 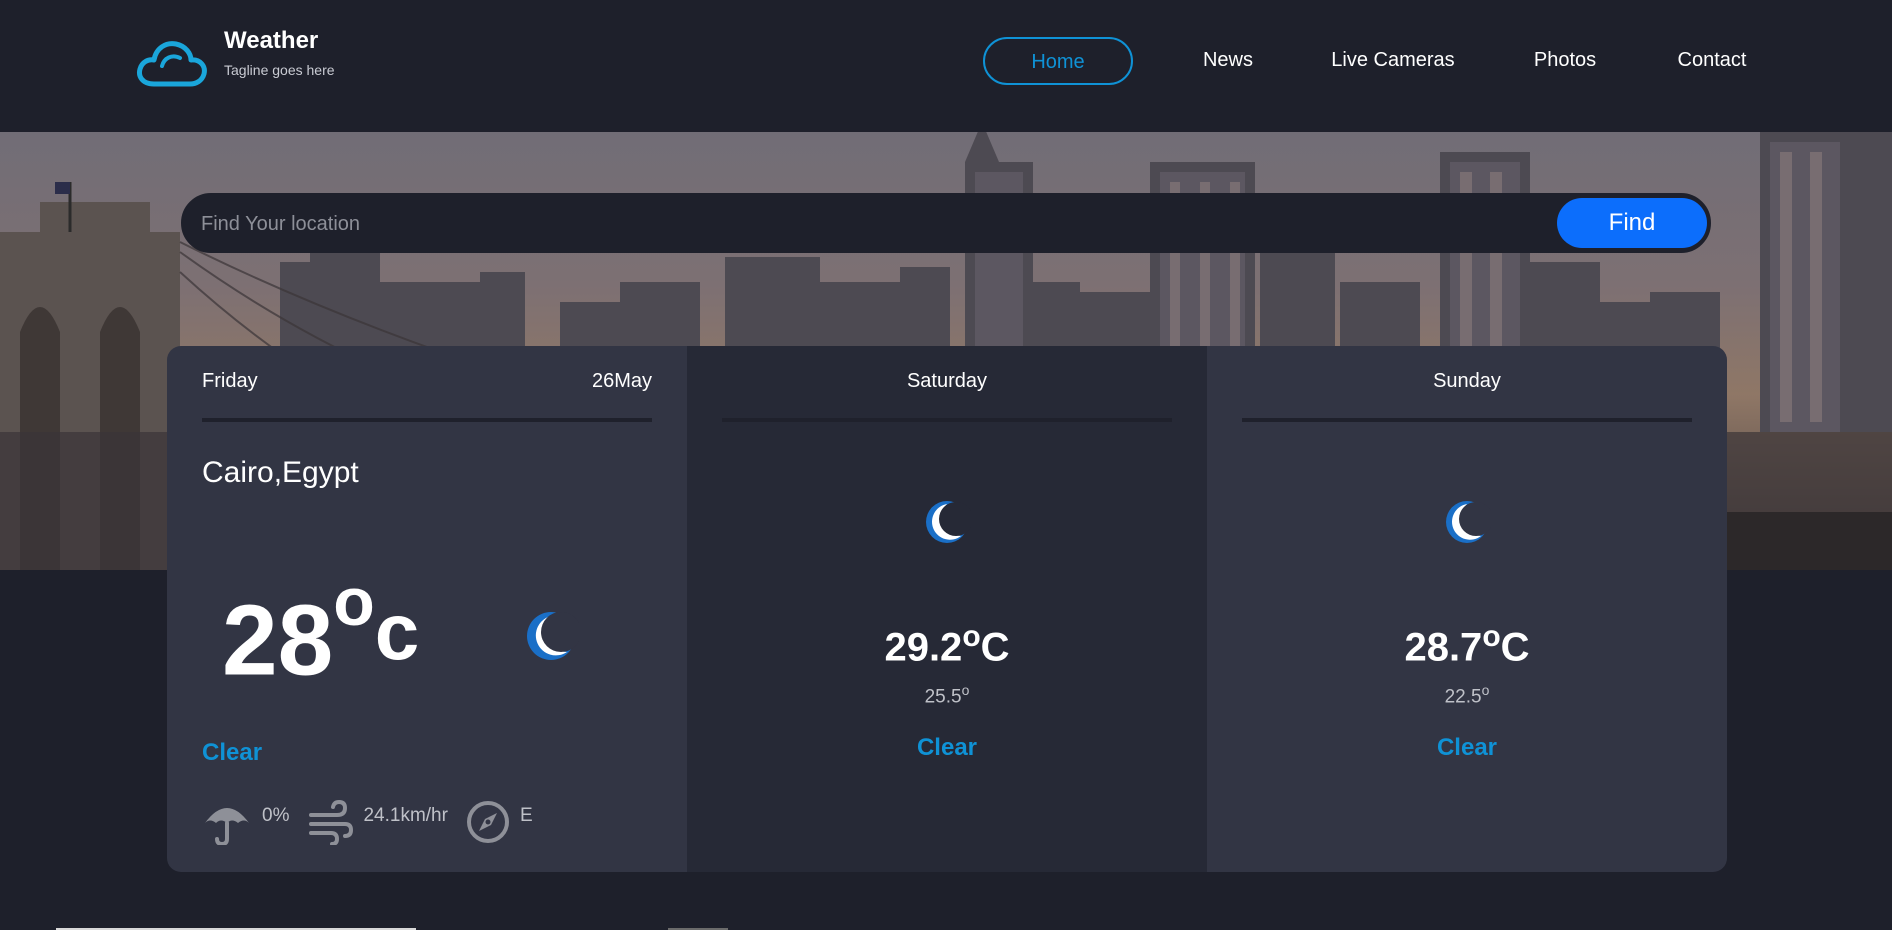 What do you see at coordinates (427, 396) in the screenshot?
I see `today-header: Friday 26May` at bounding box center [427, 396].